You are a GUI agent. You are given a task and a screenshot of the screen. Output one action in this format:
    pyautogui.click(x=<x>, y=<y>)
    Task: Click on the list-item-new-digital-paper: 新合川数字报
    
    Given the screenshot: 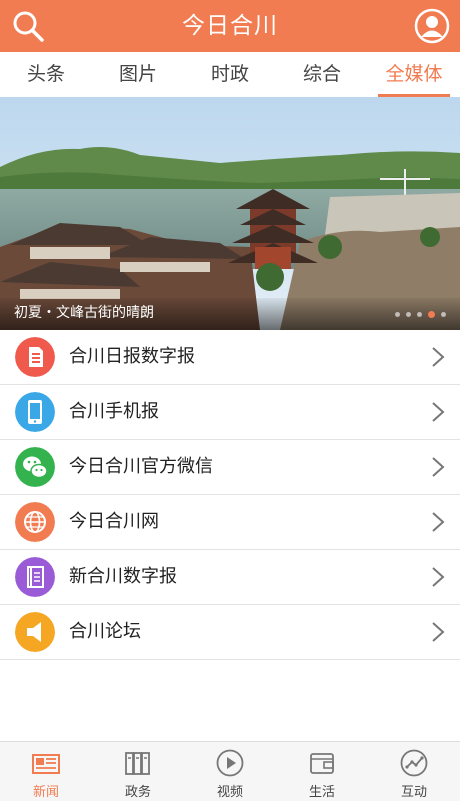 What is the action you would take?
    pyautogui.click(x=230, y=577)
    